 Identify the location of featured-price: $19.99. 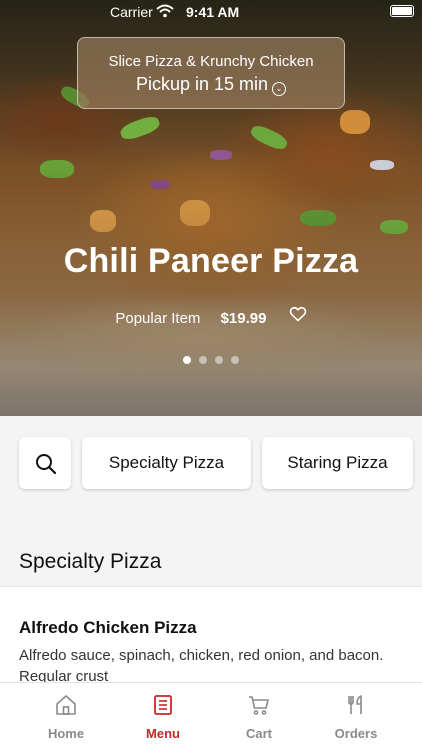
(243, 318).